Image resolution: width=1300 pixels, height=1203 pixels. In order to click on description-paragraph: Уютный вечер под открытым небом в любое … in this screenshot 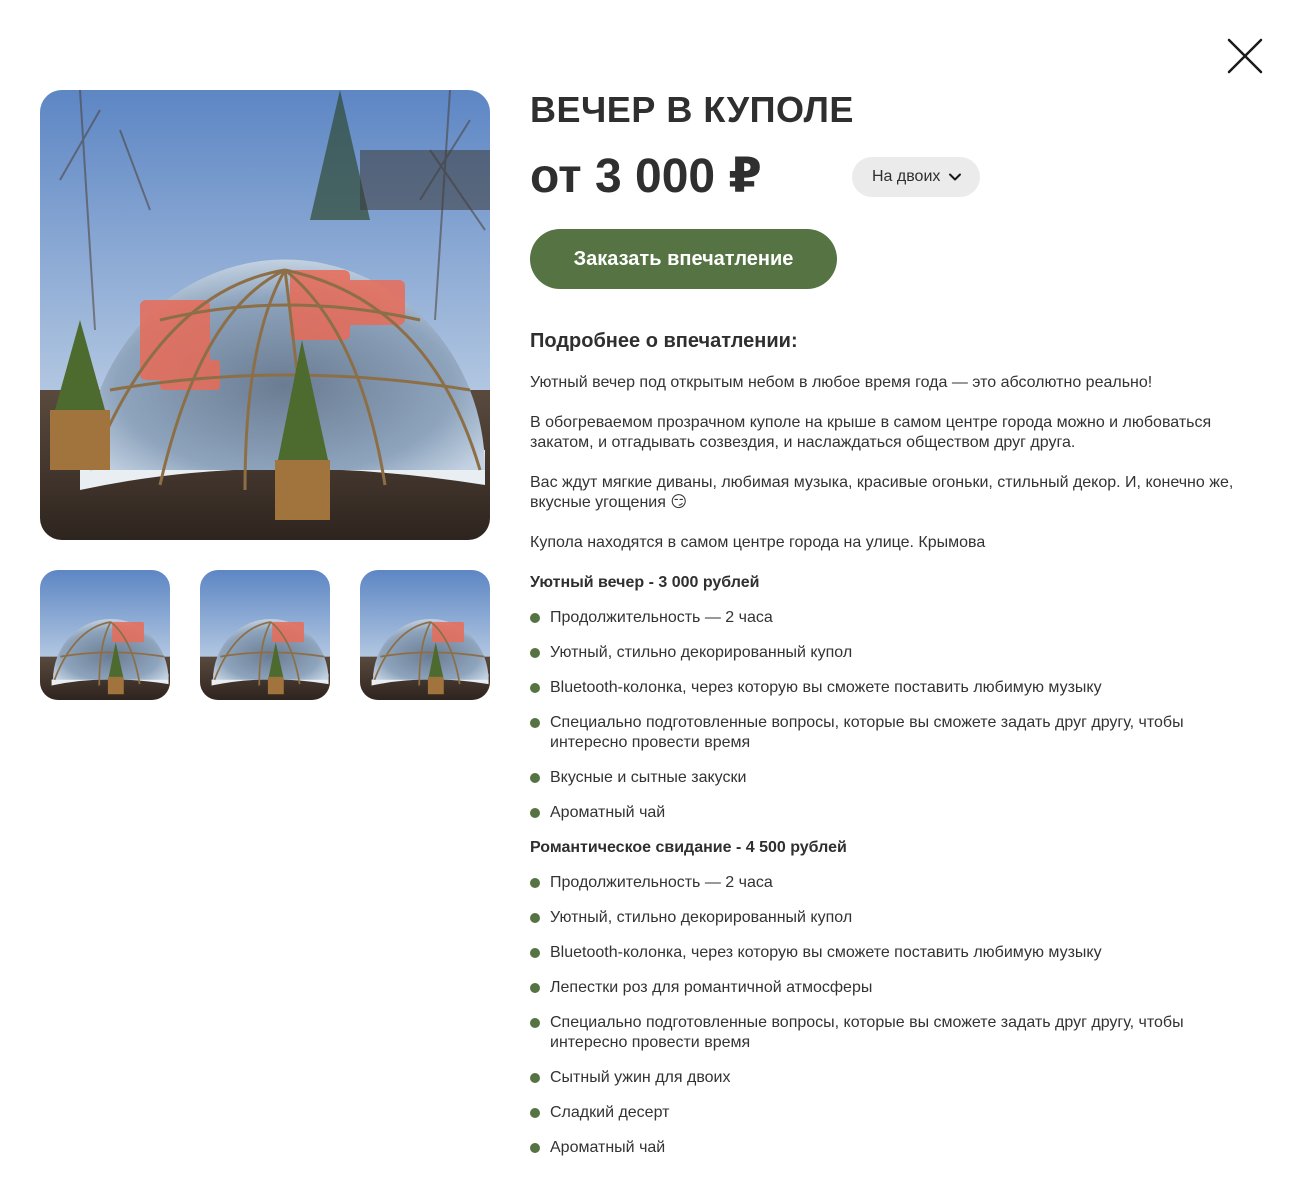, I will do `click(841, 382)`.